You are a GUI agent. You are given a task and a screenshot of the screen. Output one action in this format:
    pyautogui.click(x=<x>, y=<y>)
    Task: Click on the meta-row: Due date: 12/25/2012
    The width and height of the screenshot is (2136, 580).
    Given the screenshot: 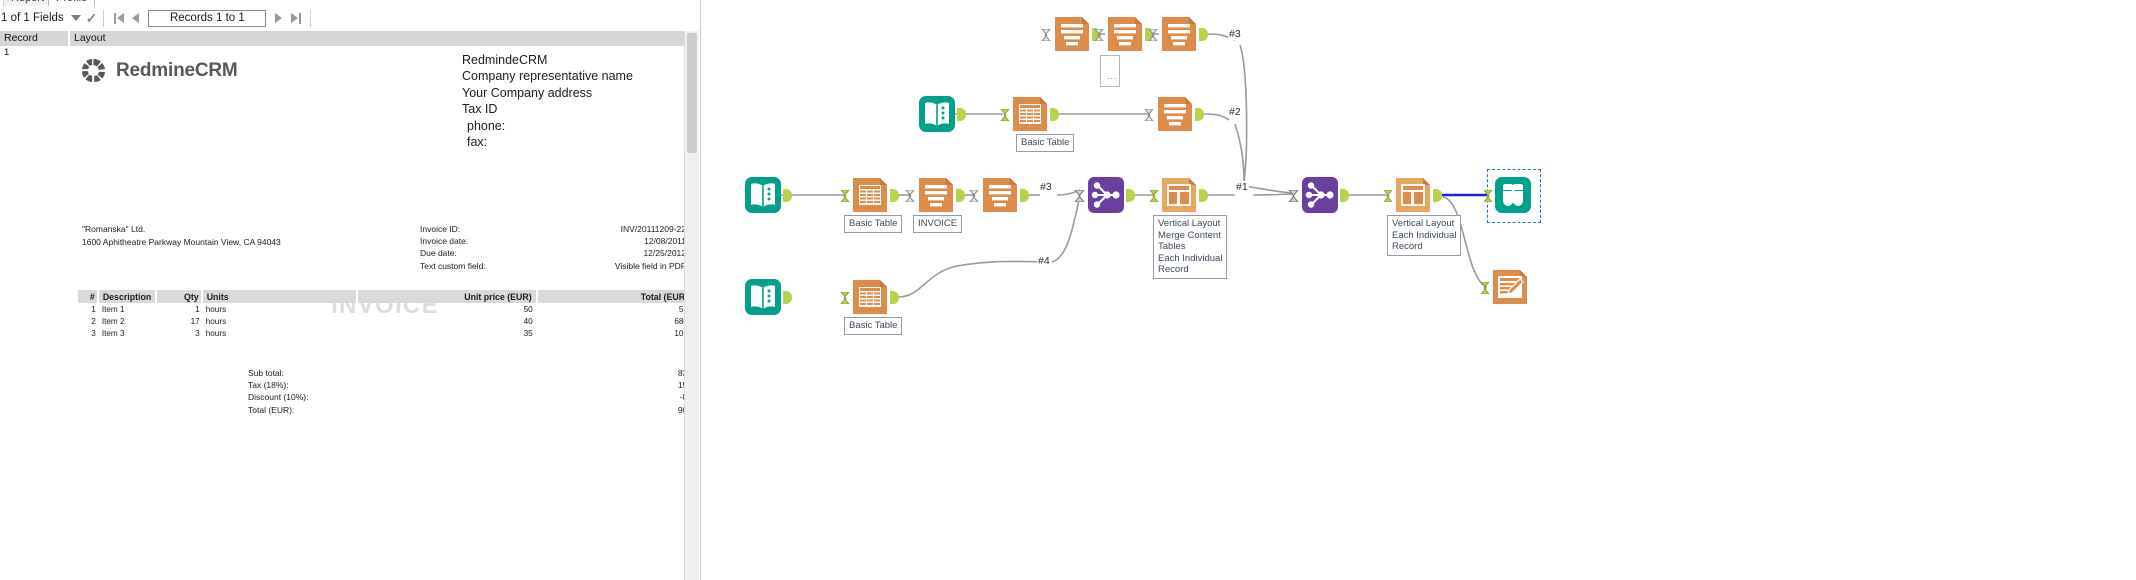 What is the action you would take?
    pyautogui.click(x=553, y=253)
    